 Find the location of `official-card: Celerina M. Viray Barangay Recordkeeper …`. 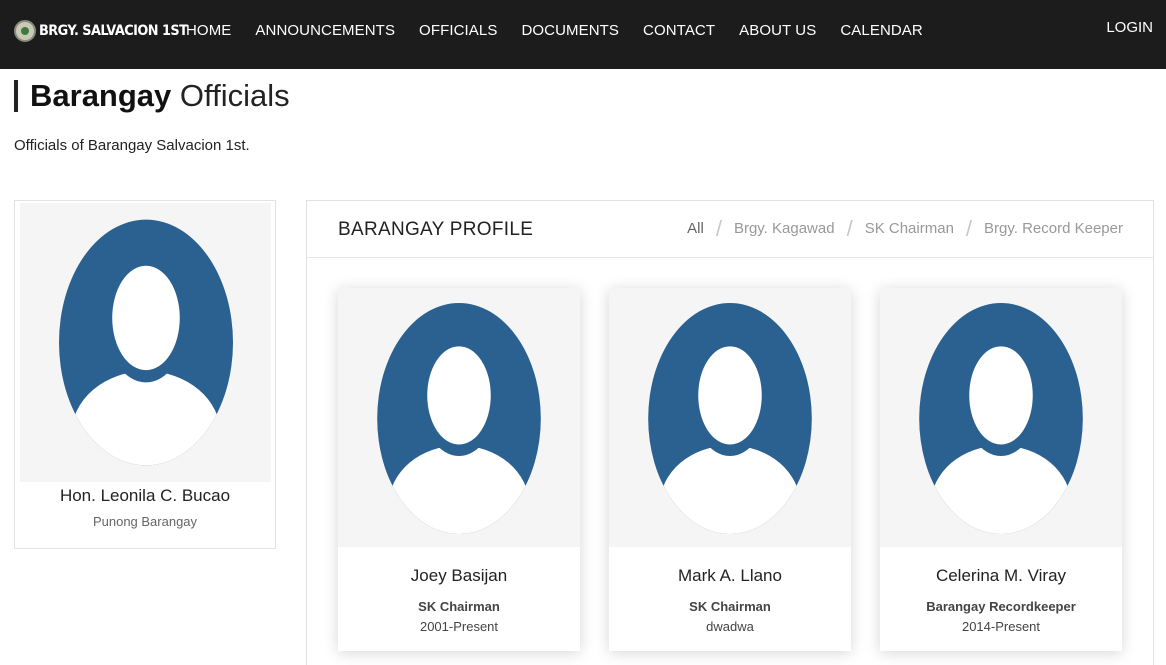

official-card: Celerina M. Viray Barangay Recordkeeper … is located at coordinates (1001, 469).